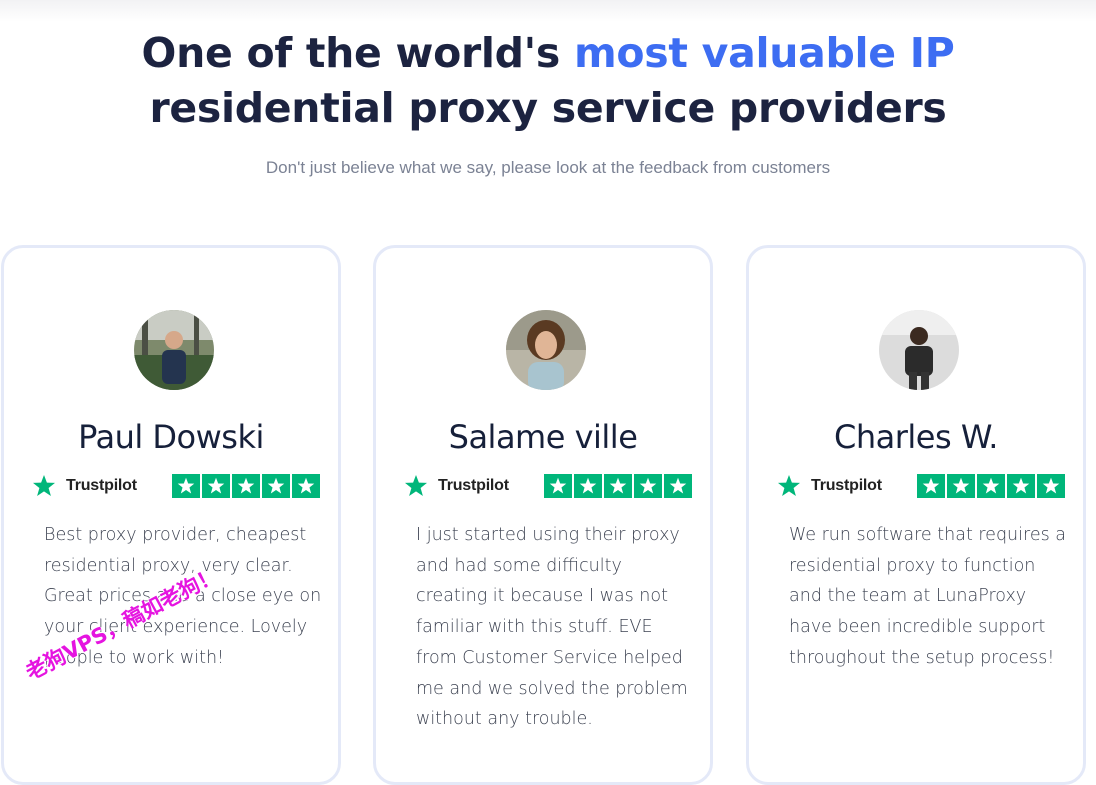 The image size is (1096, 785). What do you see at coordinates (357, 53) in the screenshot?
I see `title-part-1: One of the world's` at bounding box center [357, 53].